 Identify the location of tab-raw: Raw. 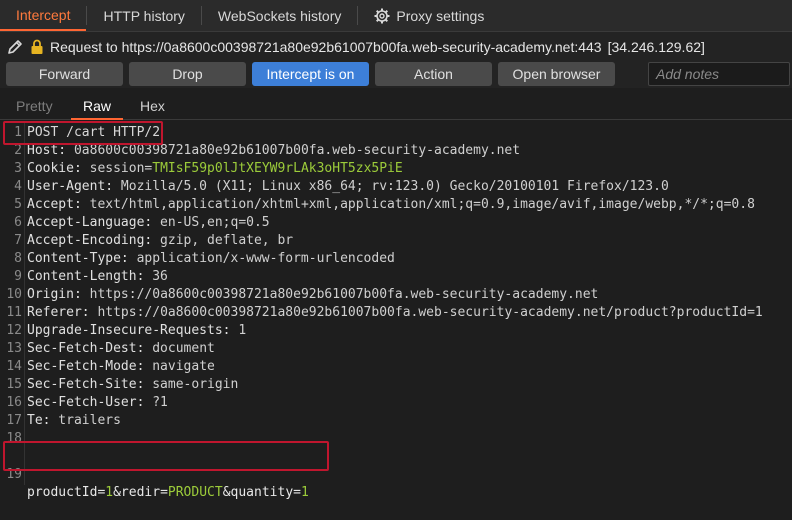
(97, 109).